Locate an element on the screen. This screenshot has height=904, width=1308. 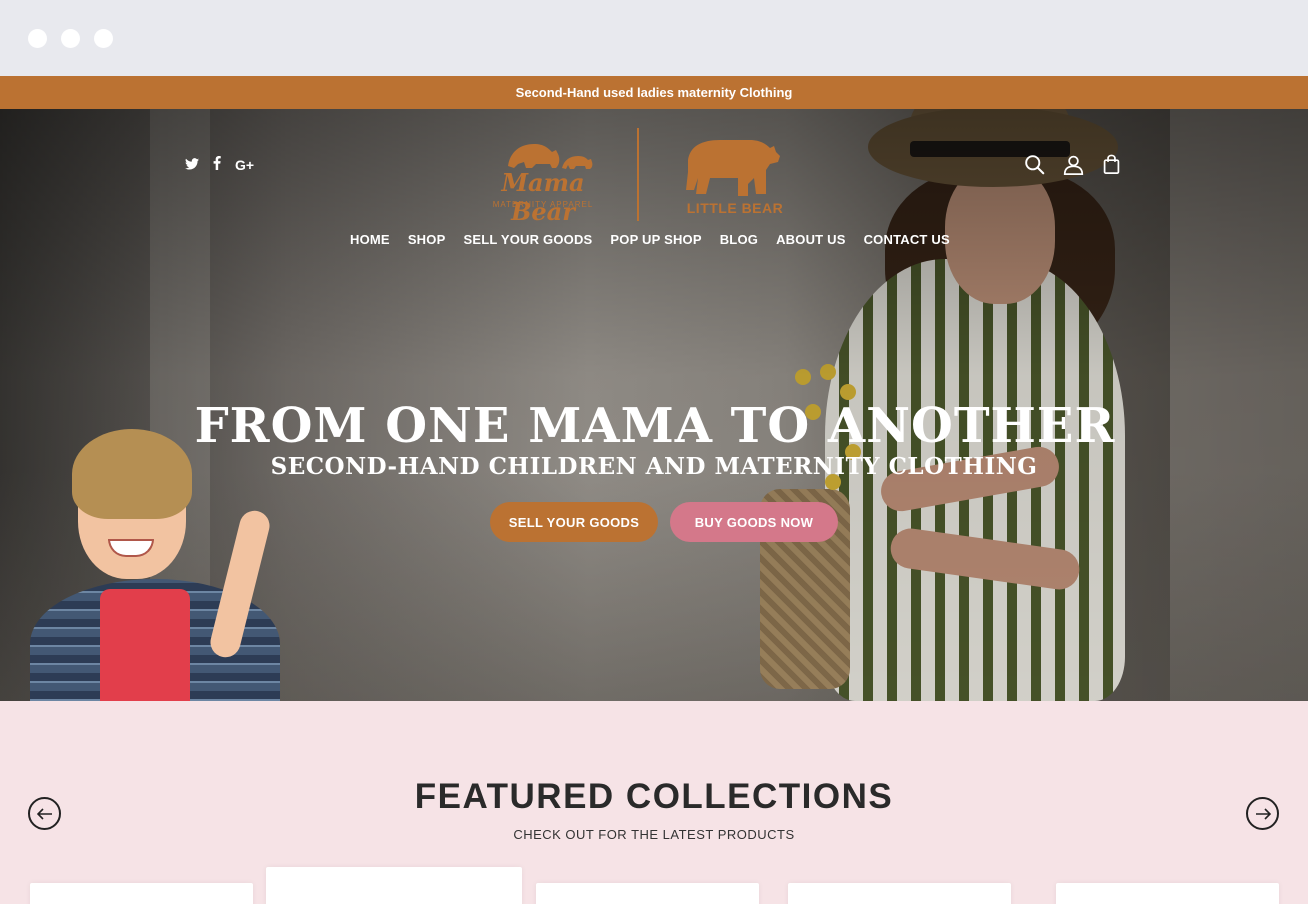
nav-blog: BLOG is located at coordinates (739, 239).